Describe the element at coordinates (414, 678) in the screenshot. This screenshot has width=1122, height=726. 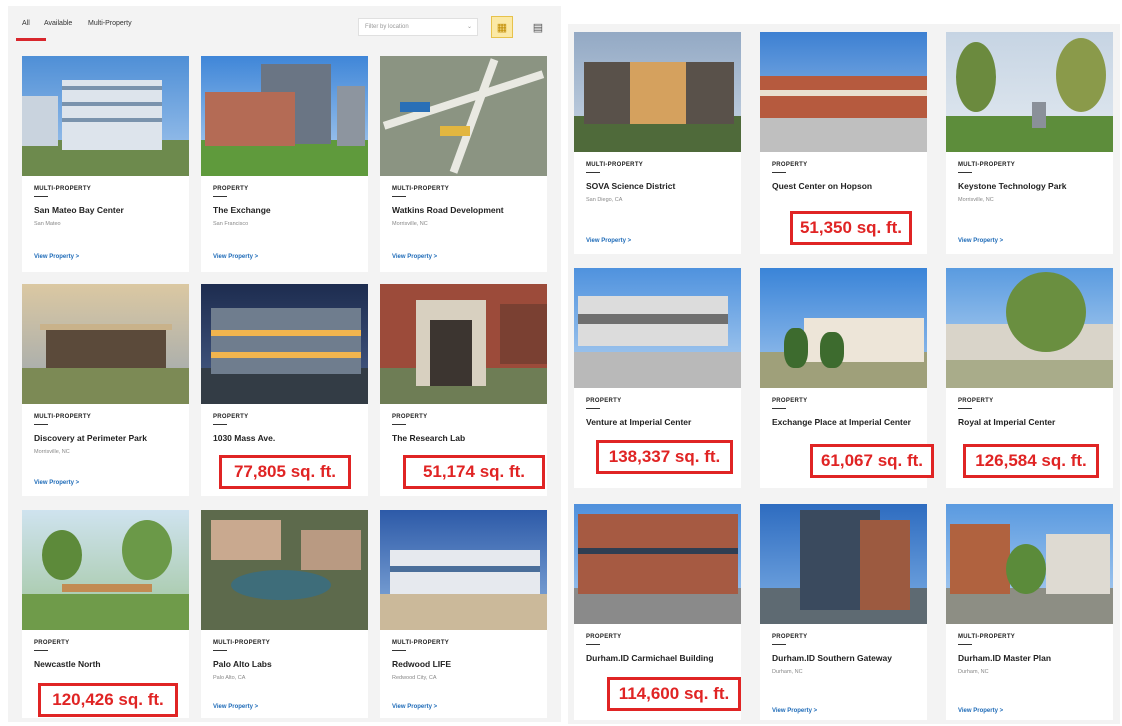
I see `property-location: Redwood City, CA` at that location.